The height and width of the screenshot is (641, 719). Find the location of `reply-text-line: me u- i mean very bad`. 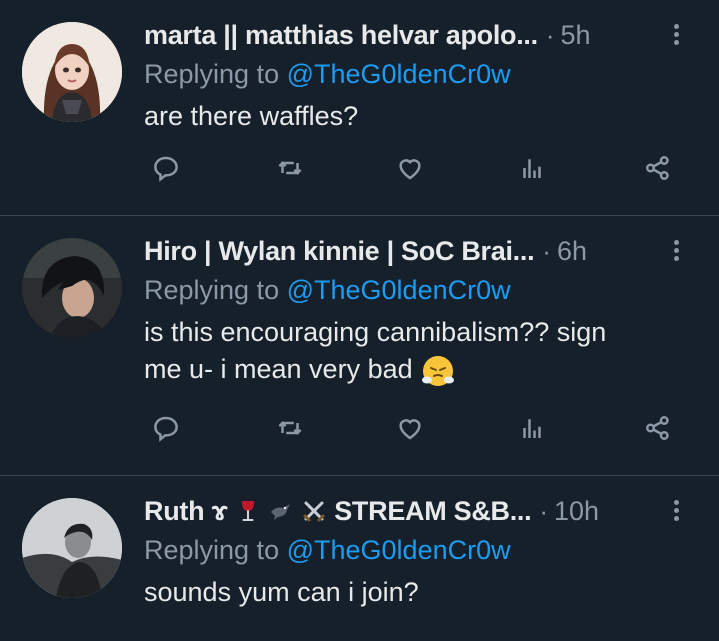

reply-text-line: me u- i mean very bad is located at coordinates (278, 369).